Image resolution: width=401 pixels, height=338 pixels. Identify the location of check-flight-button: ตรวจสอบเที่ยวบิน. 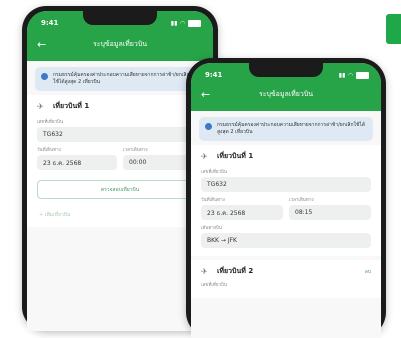
(120, 189).